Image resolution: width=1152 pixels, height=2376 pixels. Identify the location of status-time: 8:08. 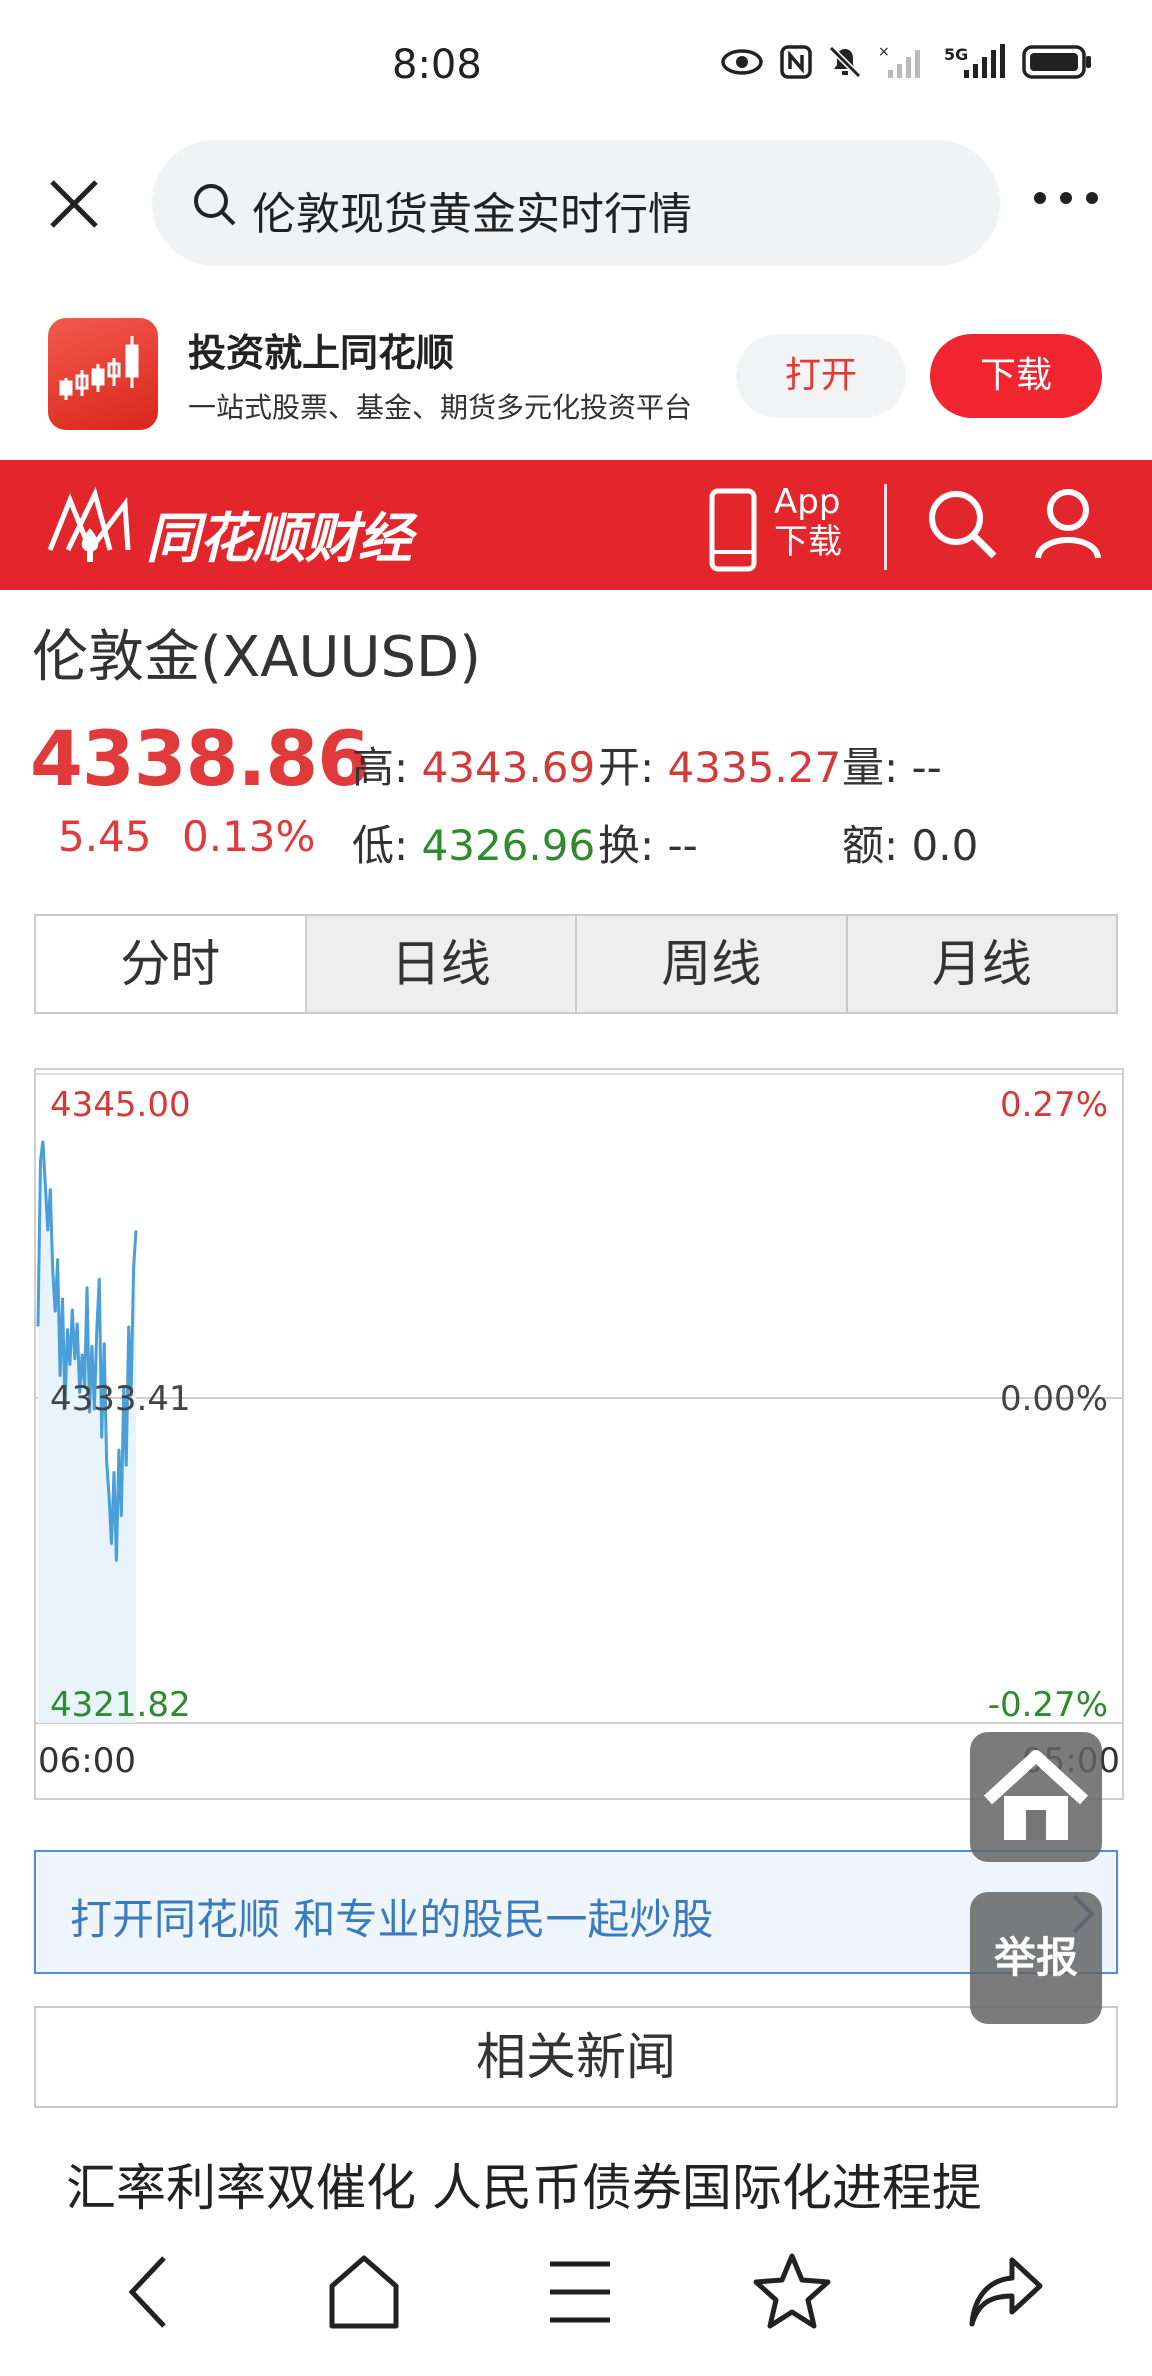
(437, 65).